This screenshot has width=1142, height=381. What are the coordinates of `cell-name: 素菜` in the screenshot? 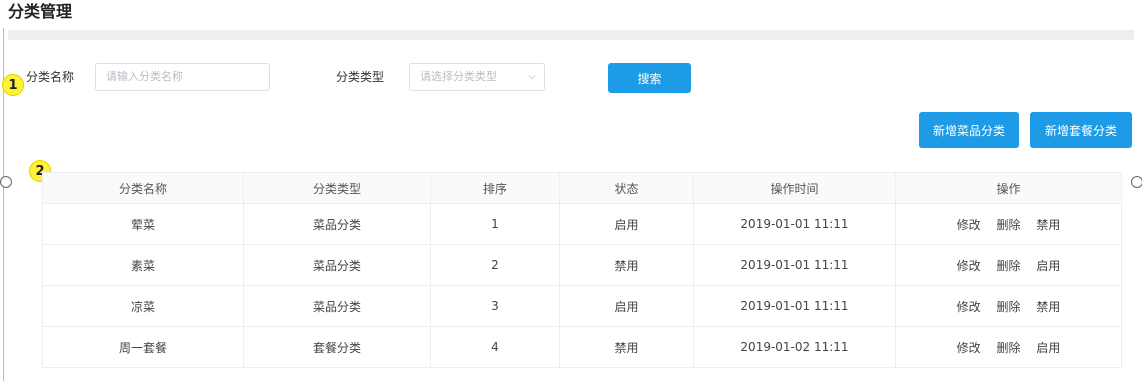 It's located at (143, 265).